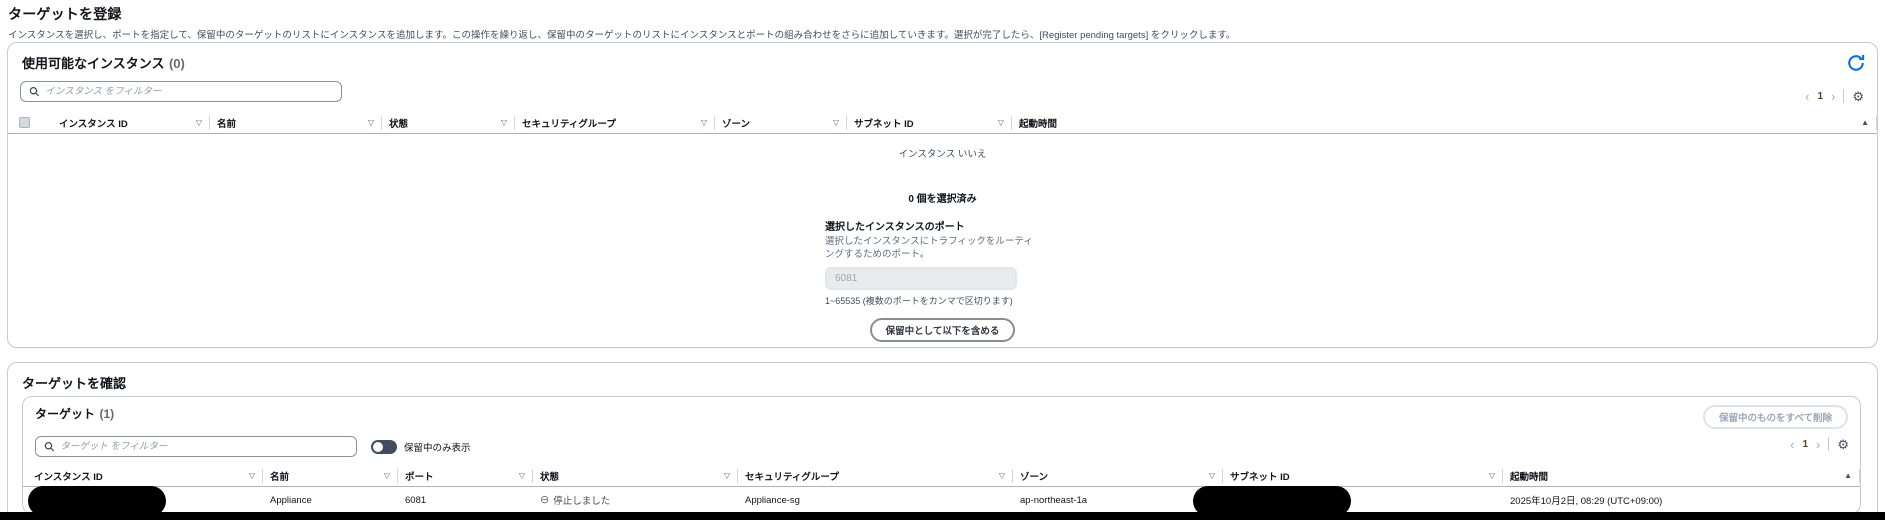 The width and height of the screenshot is (1885, 520). What do you see at coordinates (419, 477) in the screenshot?
I see `column-label: ポート` at bounding box center [419, 477].